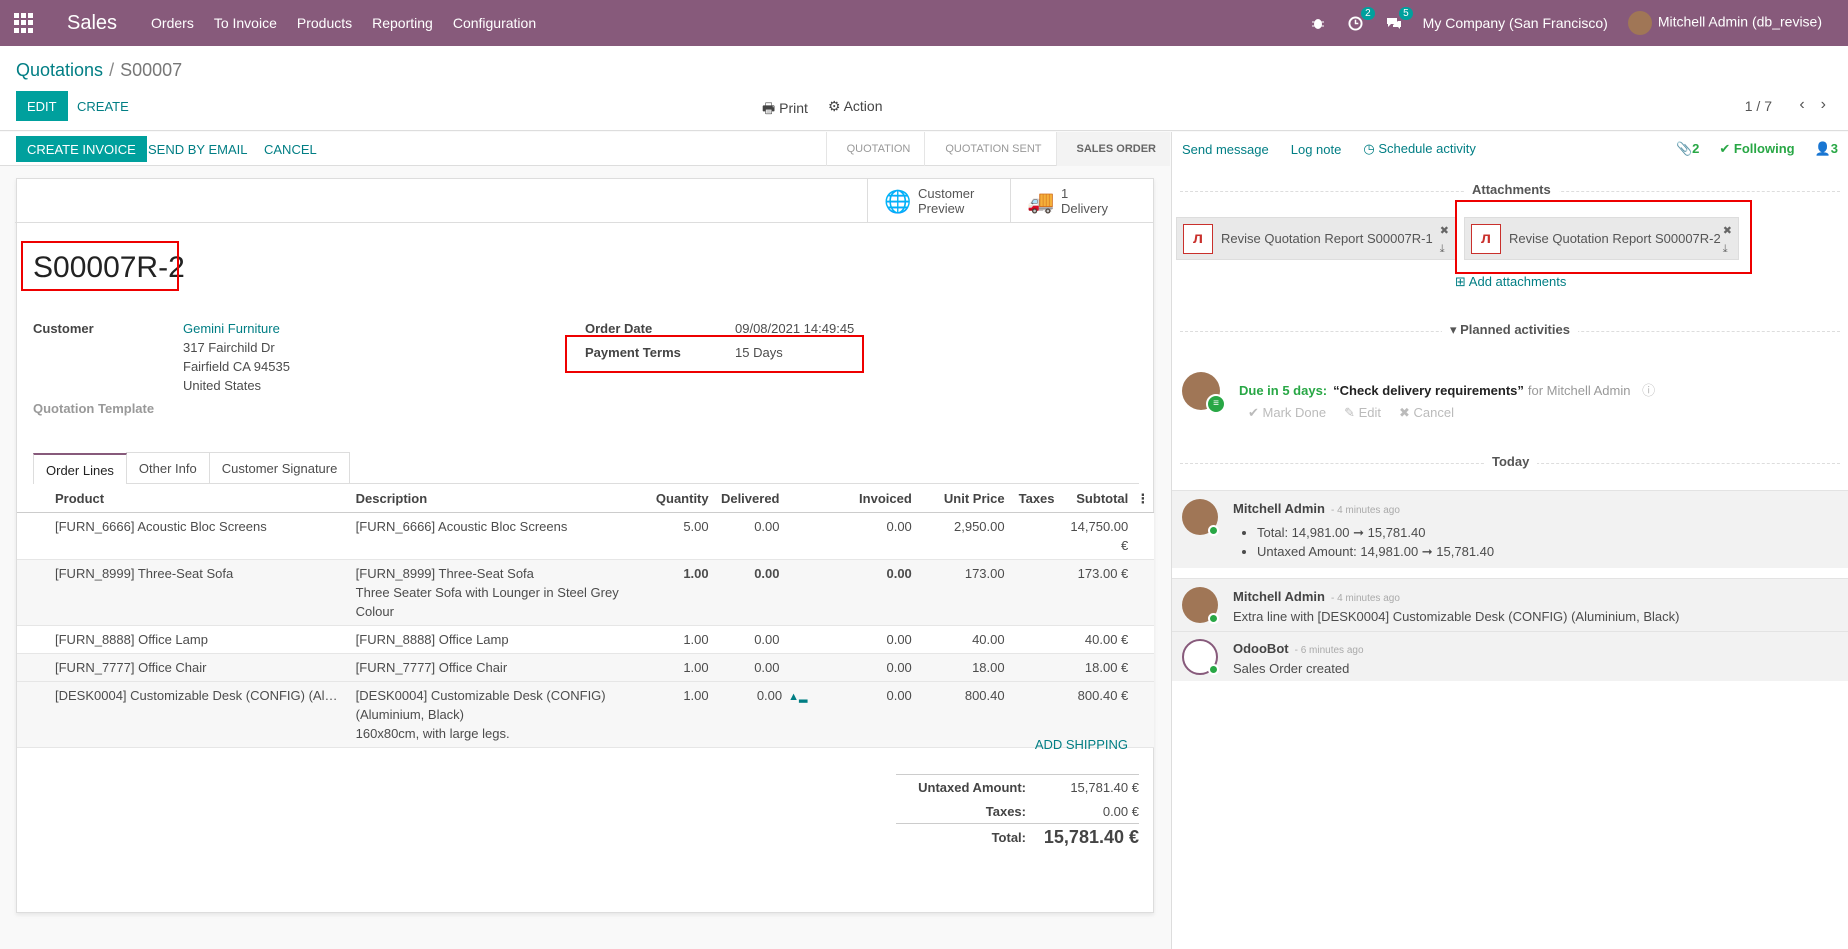  What do you see at coordinates (1298, 648) in the screenshot?
I see `message-author: OdooBot - 6 minutes ago` at bounding box center [1298, 648].